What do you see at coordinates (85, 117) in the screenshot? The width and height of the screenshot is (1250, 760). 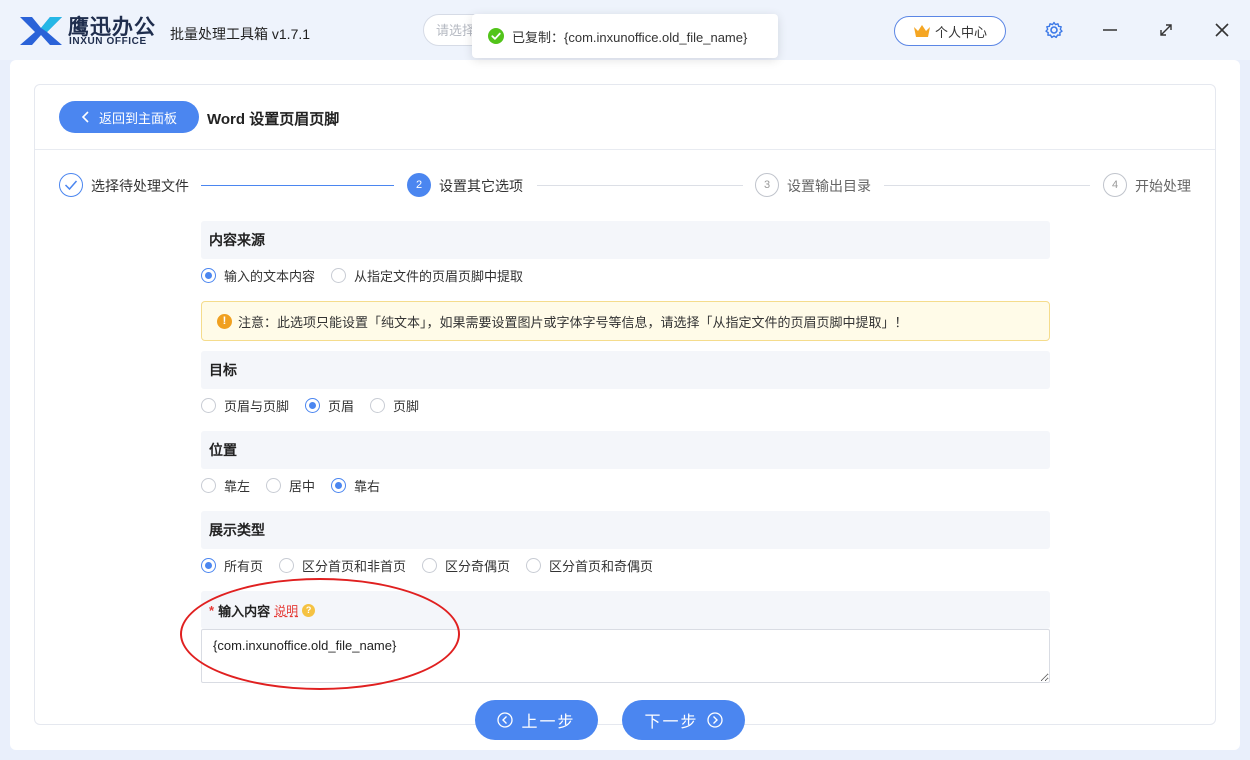 I see `chevron-left-icon` at bounding box center [85, 117].